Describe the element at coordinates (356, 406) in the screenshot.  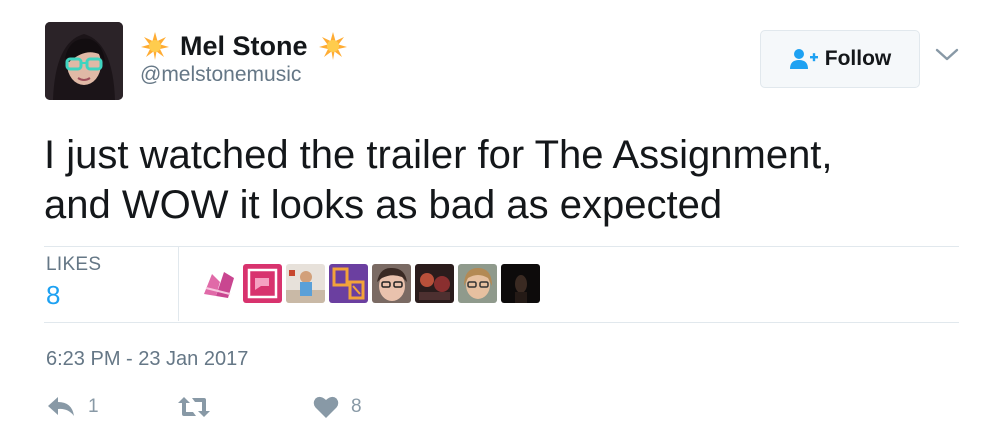
I see `like-count: 8` at that location.